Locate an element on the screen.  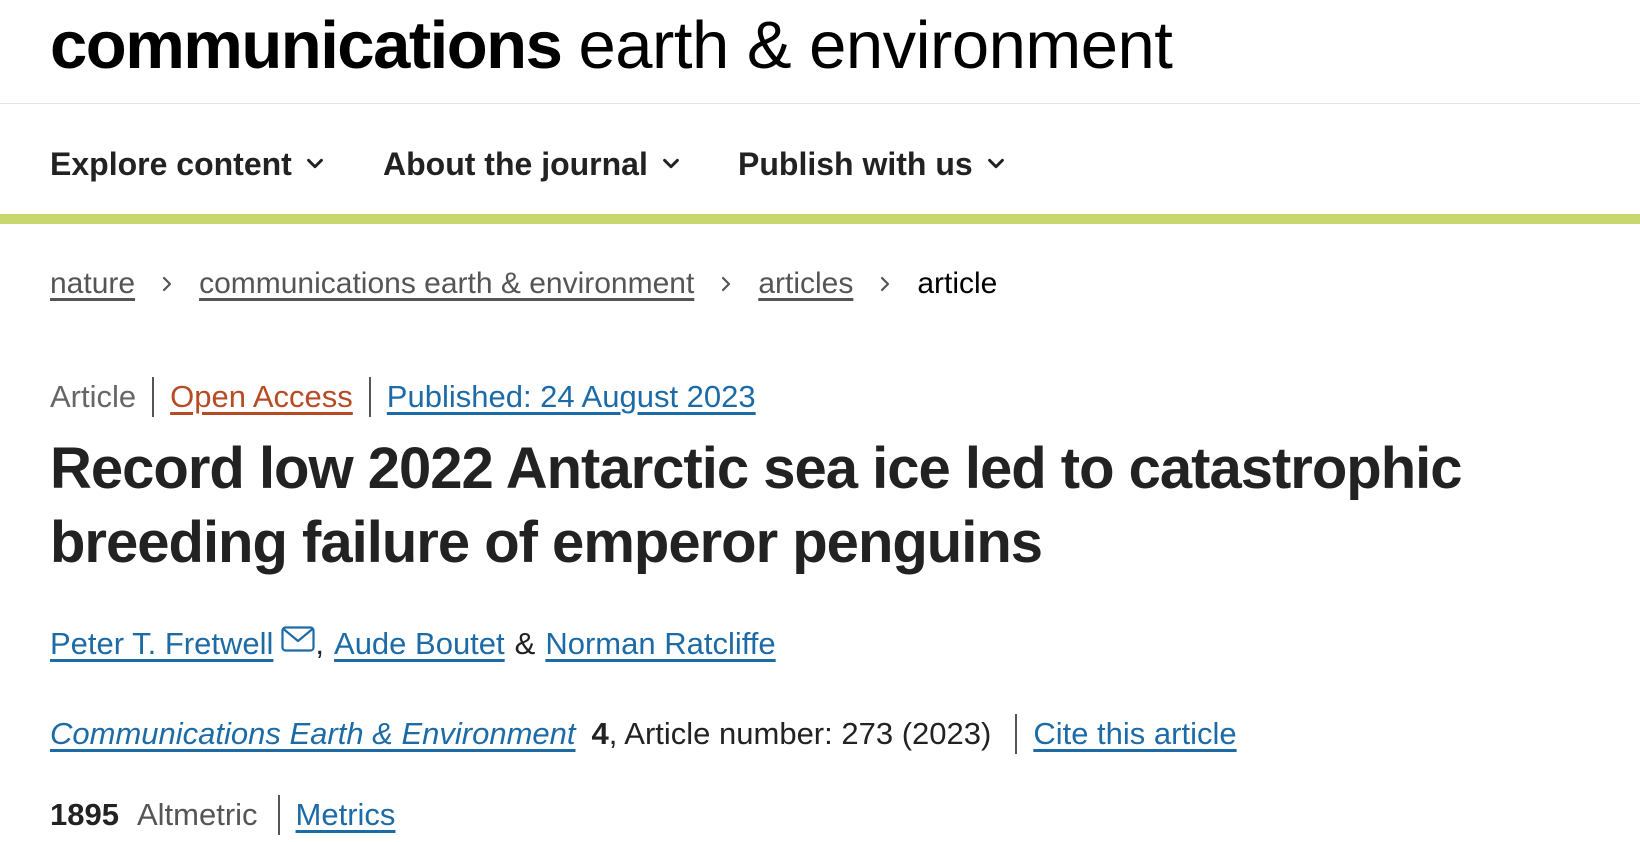
cite-this-article-link: Cite this article is located at coordinates (1134, 734).